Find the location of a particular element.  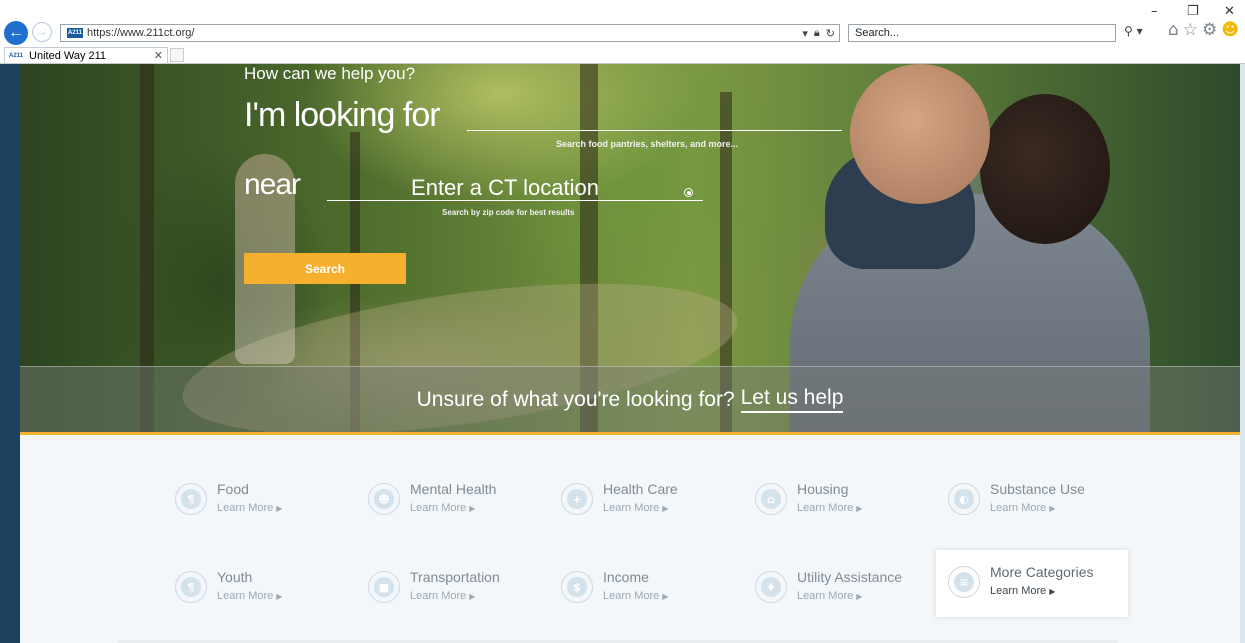

hero-father-head is located at coordinates (1045, 169).